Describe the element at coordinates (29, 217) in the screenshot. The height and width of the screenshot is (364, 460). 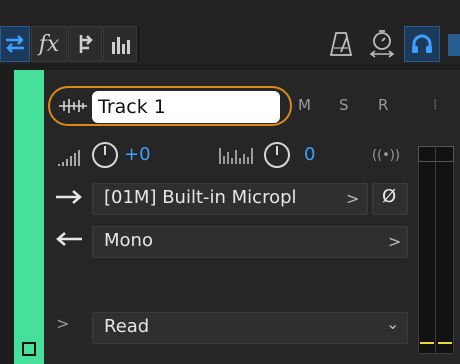
I see `track-color-strip` at that location.